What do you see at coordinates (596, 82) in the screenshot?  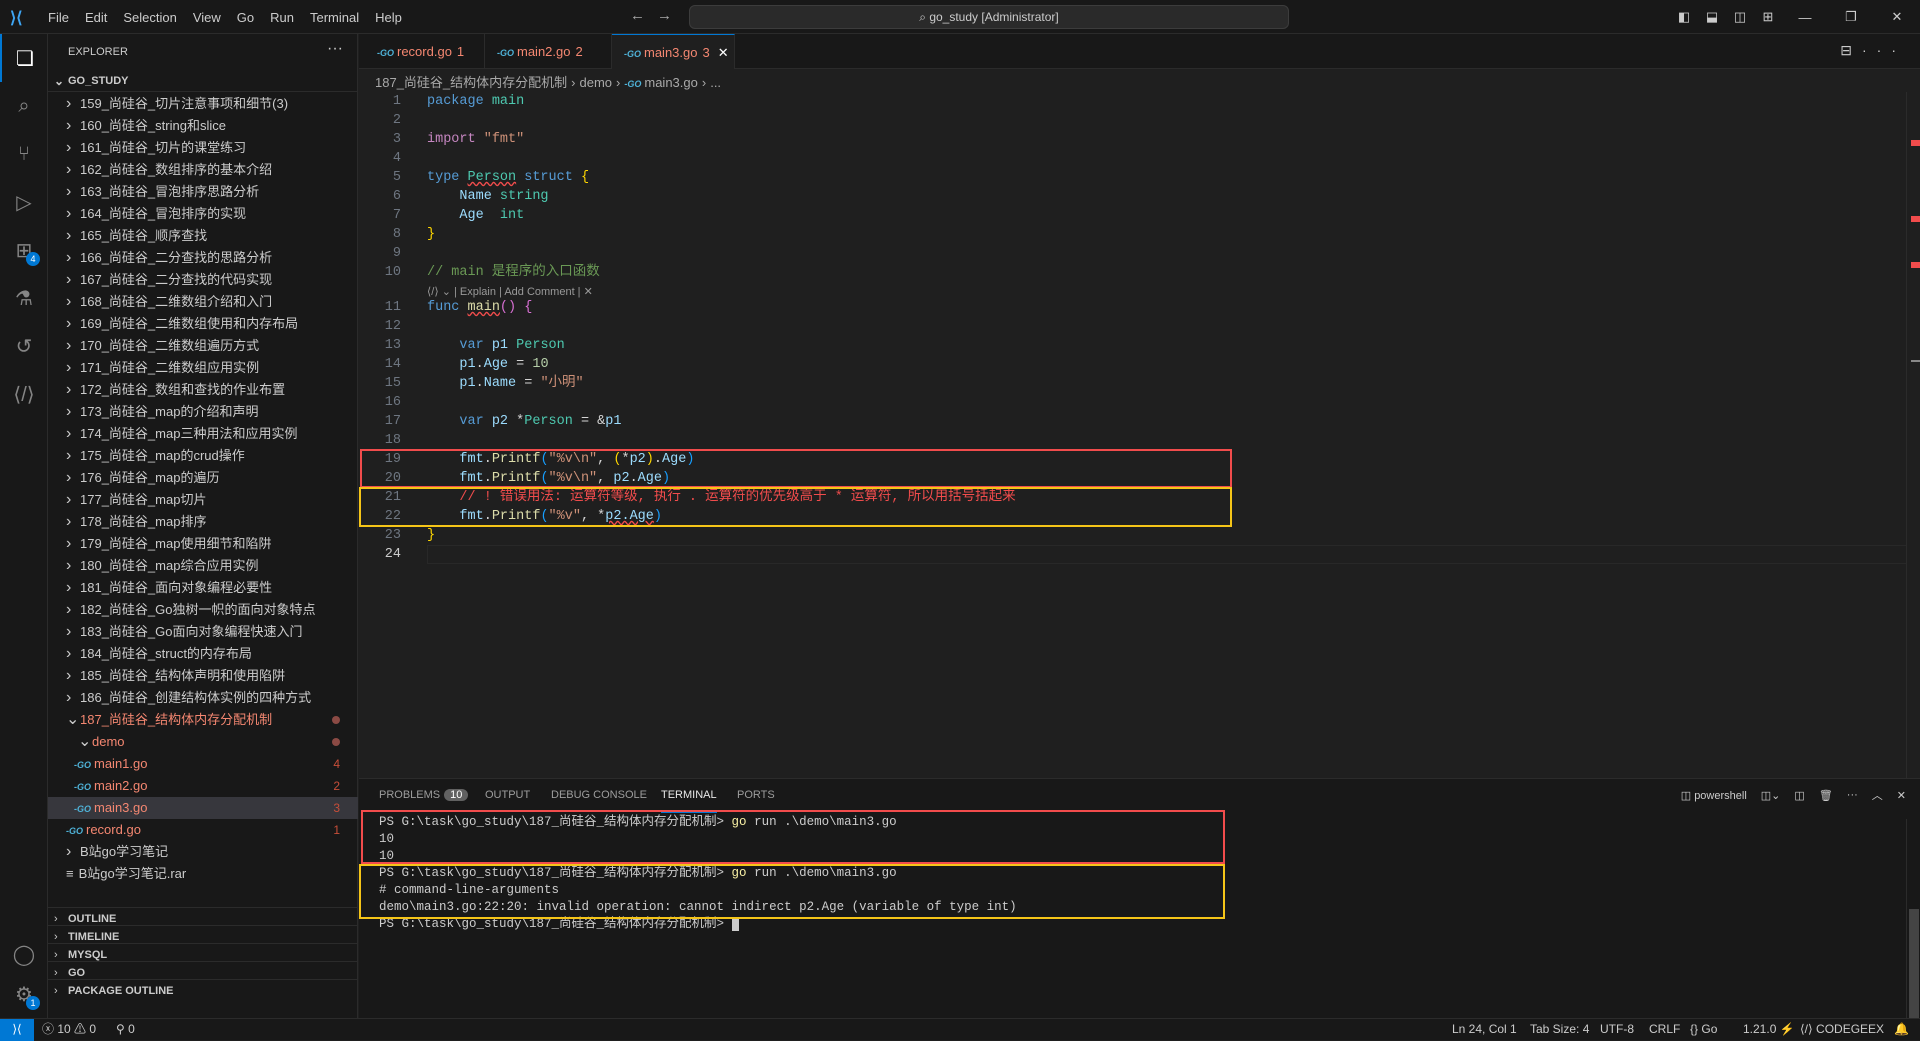 I see `breadcrumb-item: demo` at bounding box center [596, 82].